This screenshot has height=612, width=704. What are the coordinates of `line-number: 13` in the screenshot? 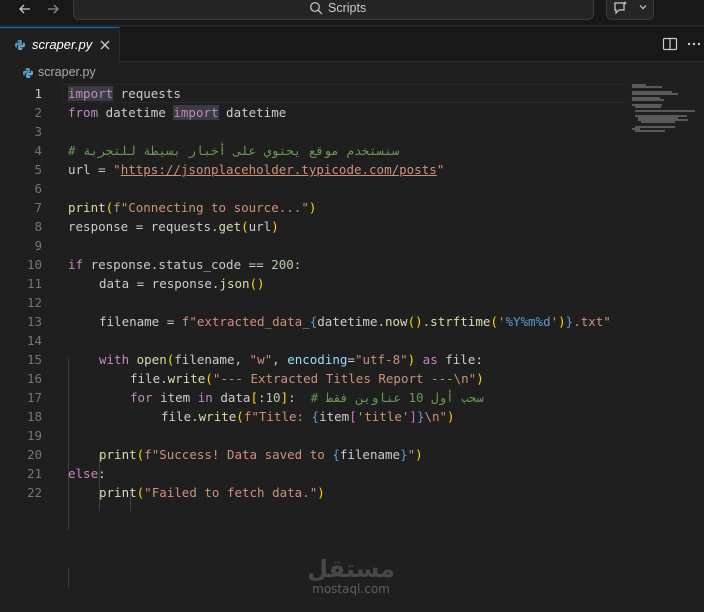 It's located at (34, 321).